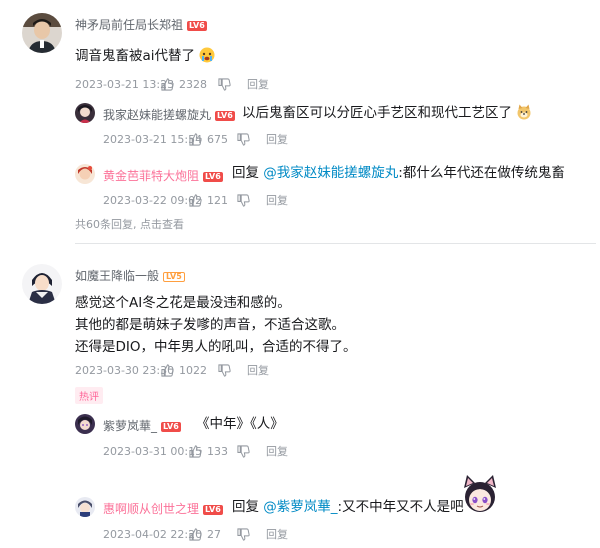  I want to click on crying-emoji, so click(207, 58).